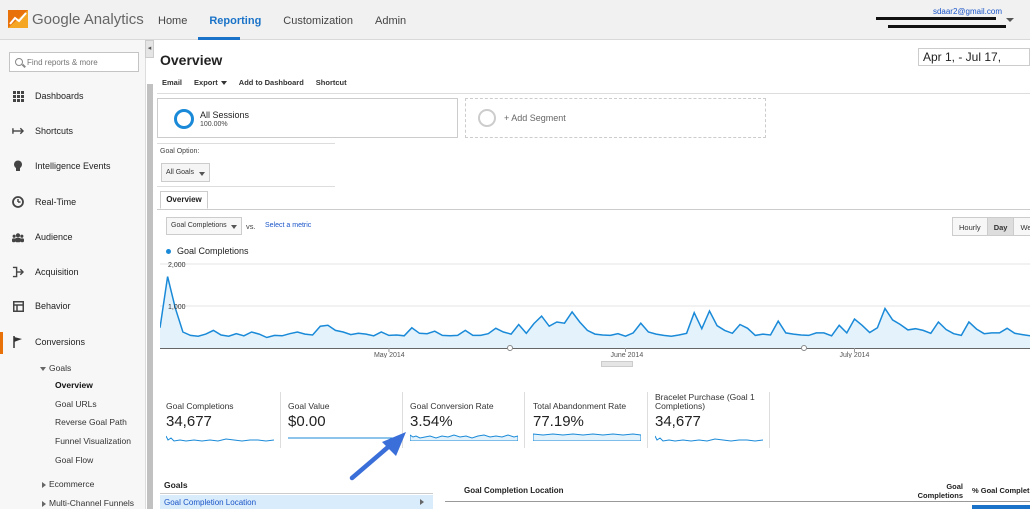 The image size is (1030, 509). Describe the element at coordinates (210, 82) in the screenshot. I see `export-button: Export` at that location.